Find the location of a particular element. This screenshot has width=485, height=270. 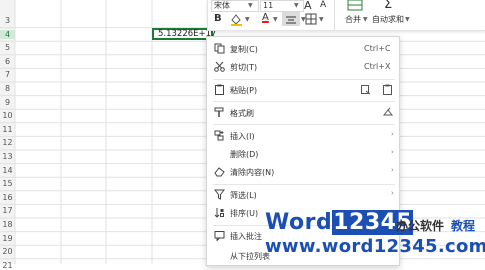

watermark-brand: Word12345 is located at coordinates (339, 222).